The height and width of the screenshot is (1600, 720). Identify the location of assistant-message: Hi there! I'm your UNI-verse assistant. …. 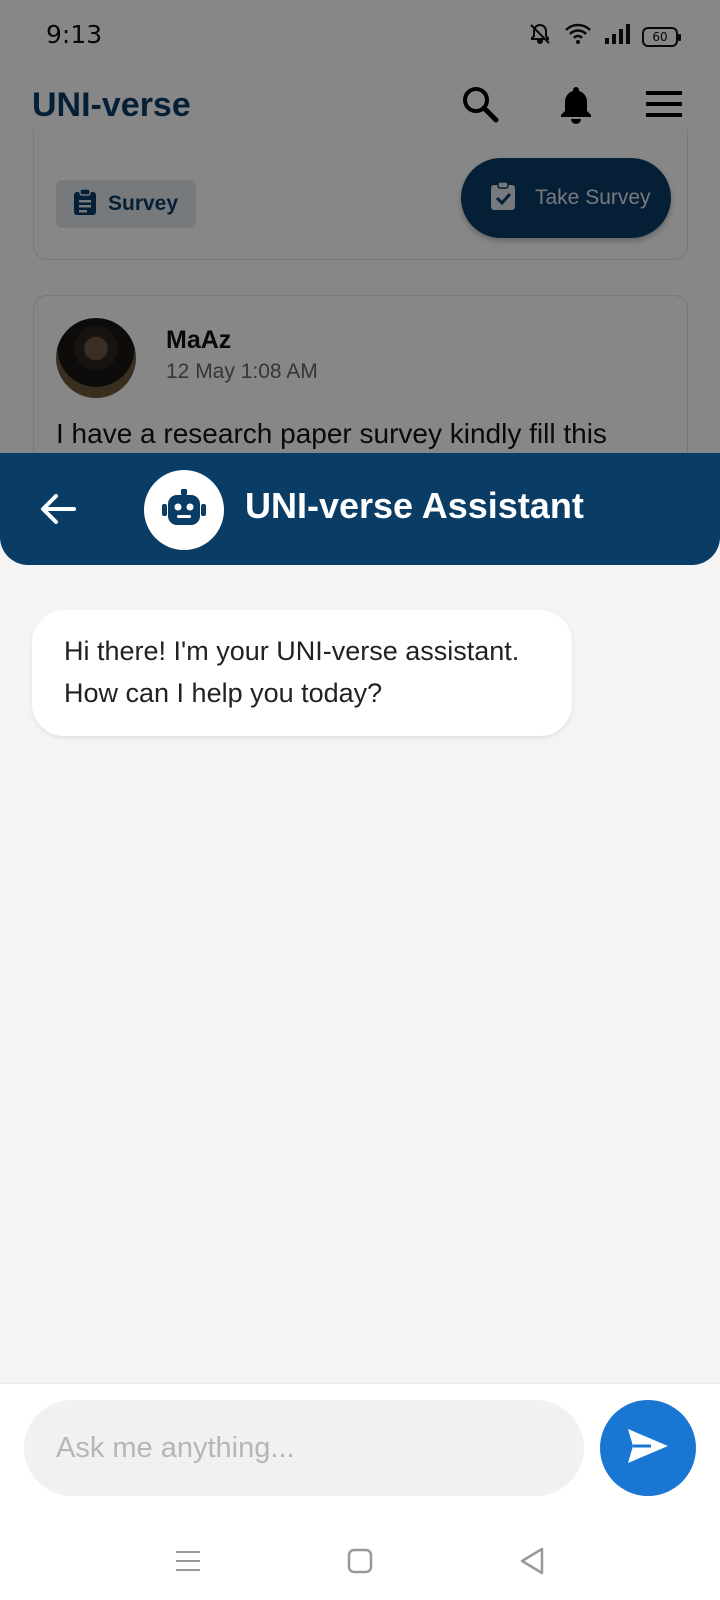
(302, 673).